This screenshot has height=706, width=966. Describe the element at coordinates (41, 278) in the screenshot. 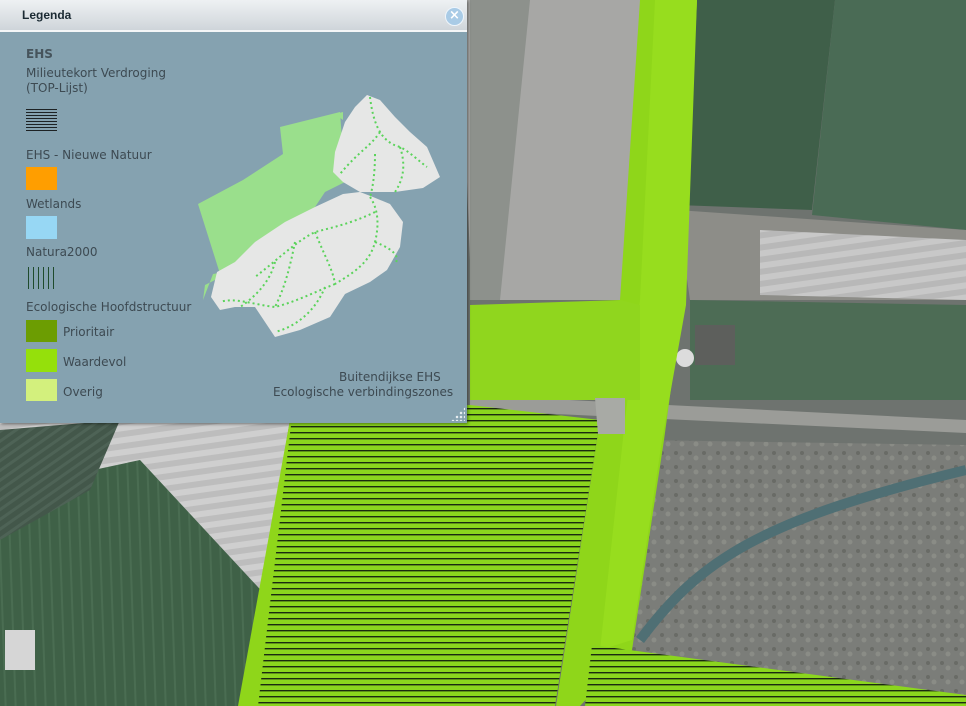

I see `natura2000-swatch` at that location.